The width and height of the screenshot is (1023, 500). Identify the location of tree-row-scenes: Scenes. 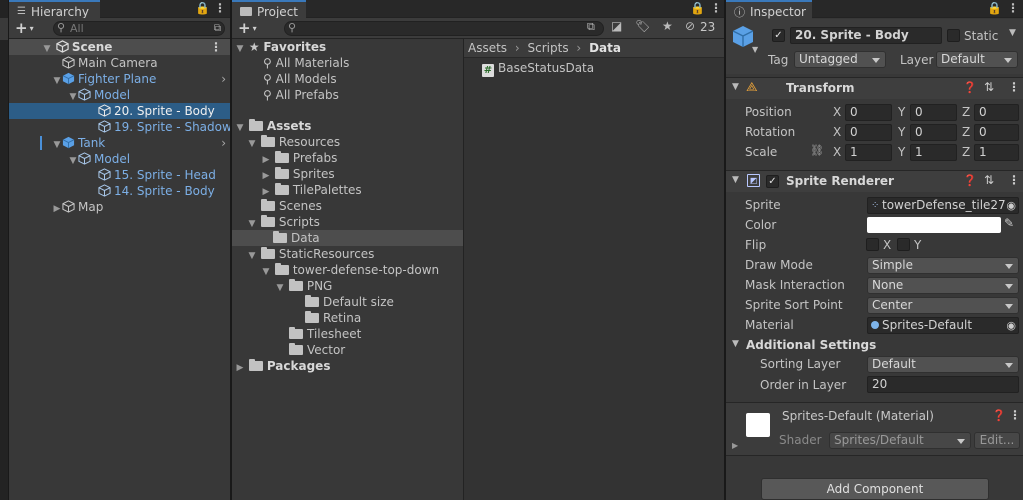
(347, 206).